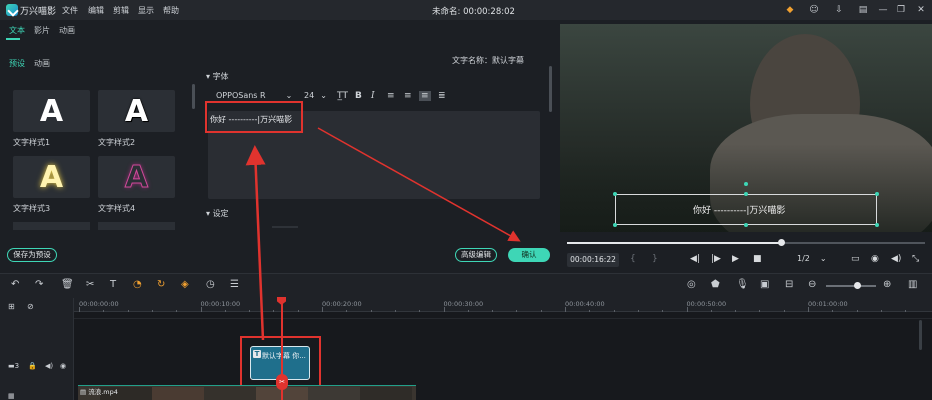 The height and width of the screenshot is (400, 932). I want to click on split-view-icon: ⊟, so click(789, 284).